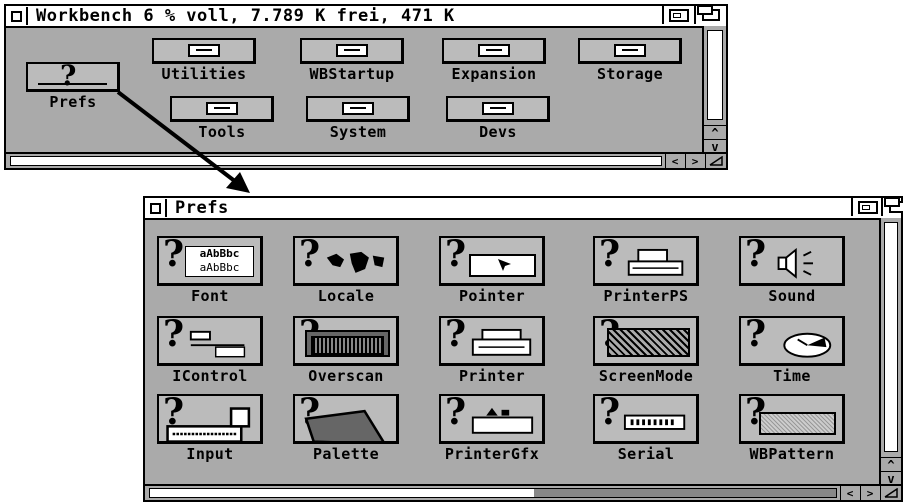  What do you see at coordinates (219, 253) in the screenshot?
I see `font-sample-1: aAbBbc` at bounding box center [219, 253].